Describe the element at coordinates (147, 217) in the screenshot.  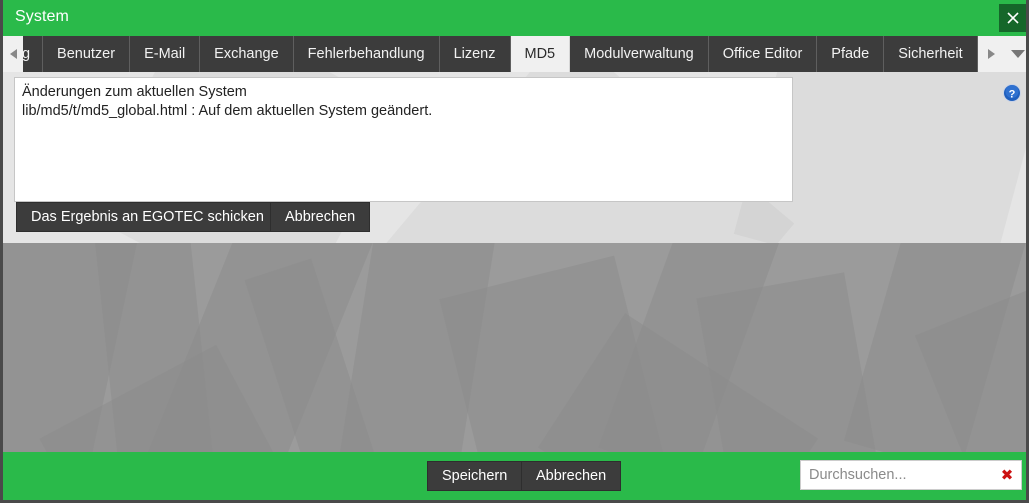
I see `send-result-to-egotec-button: Das Ergebnis an EGOTEC schicken` at that location.